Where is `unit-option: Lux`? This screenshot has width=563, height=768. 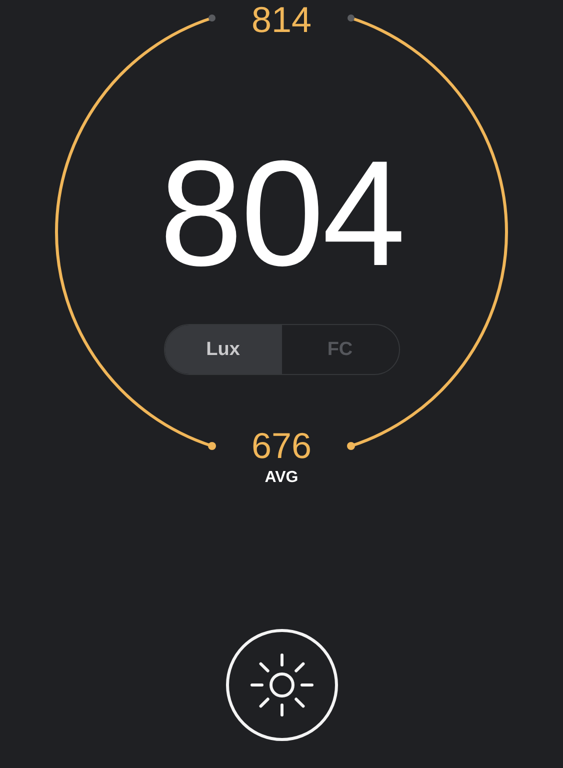 unit-option: Lux is located at coordinates (223, 349).